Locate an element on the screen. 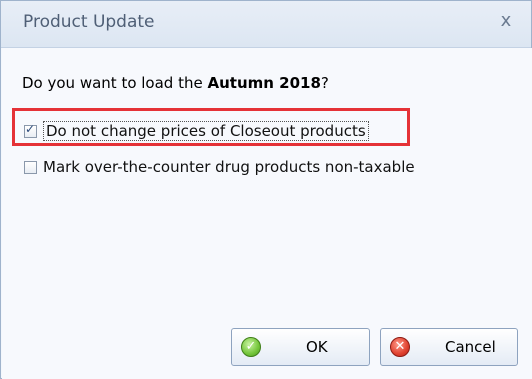 This screenshot has height=379, width=532. question-suffix: ? is located at coordinates (324, 83).